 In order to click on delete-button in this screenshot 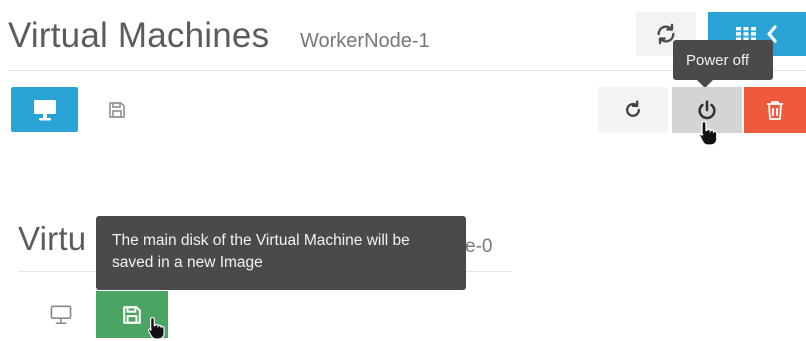, I will do `click(775, 110)`.